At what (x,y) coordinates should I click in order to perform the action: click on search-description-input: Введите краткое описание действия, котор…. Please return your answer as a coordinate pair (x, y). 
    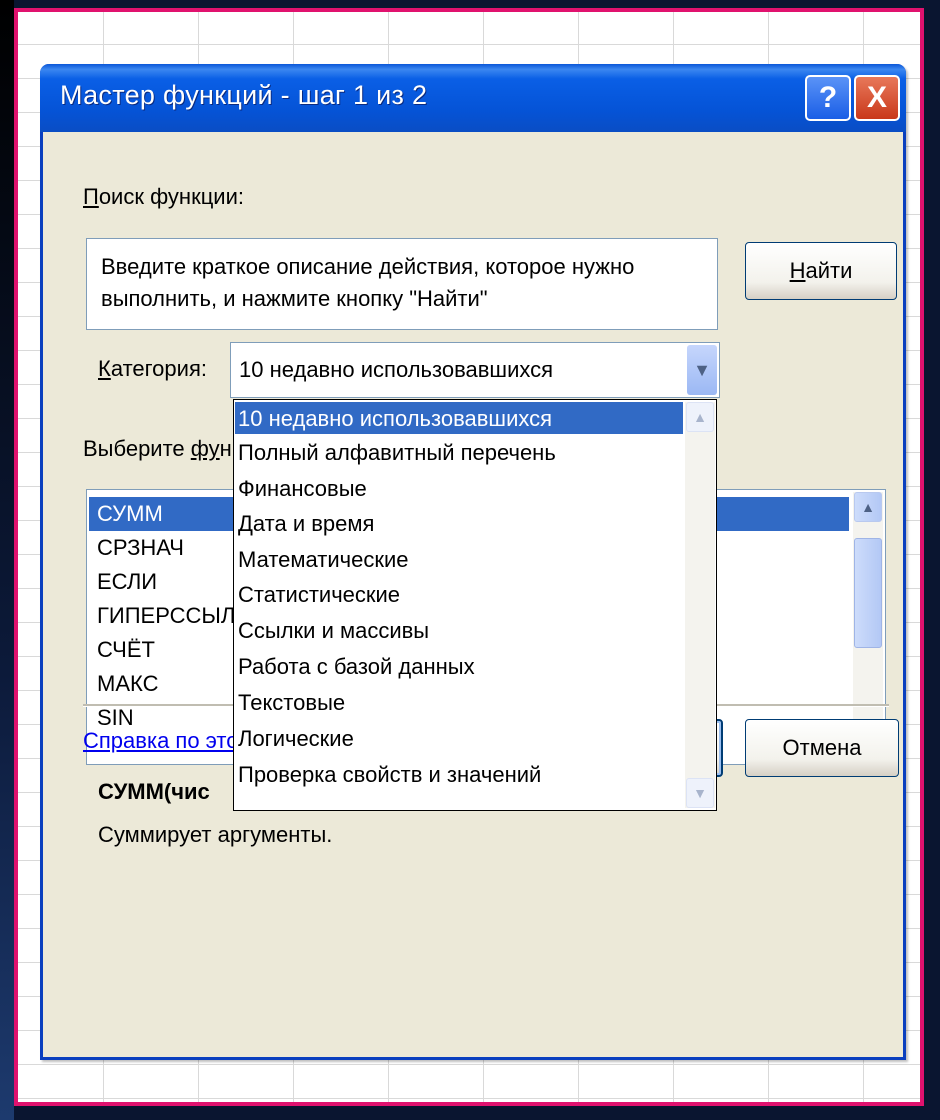
    Looking at the image, I should click on (402, 284).